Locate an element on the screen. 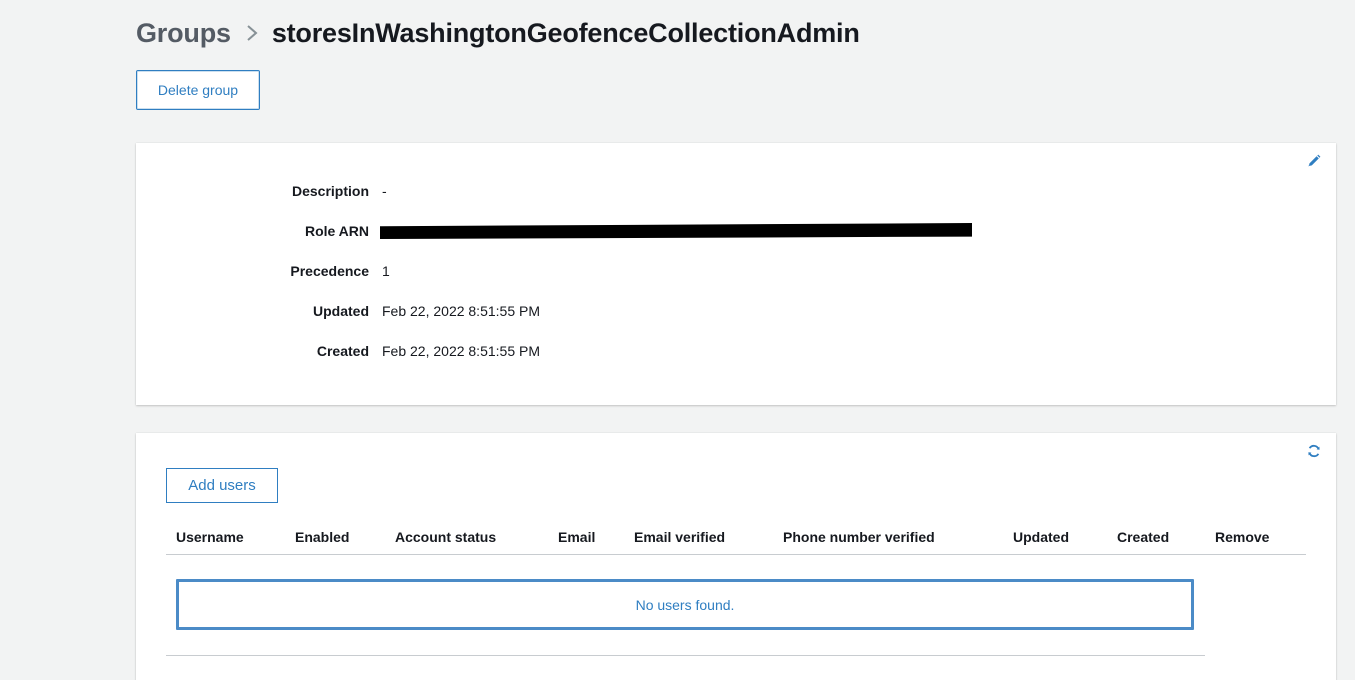 Image resolution: width=1355 pixels, height=680 pixels. empty-users-message: No users found. is located at coordinates (685, 604).